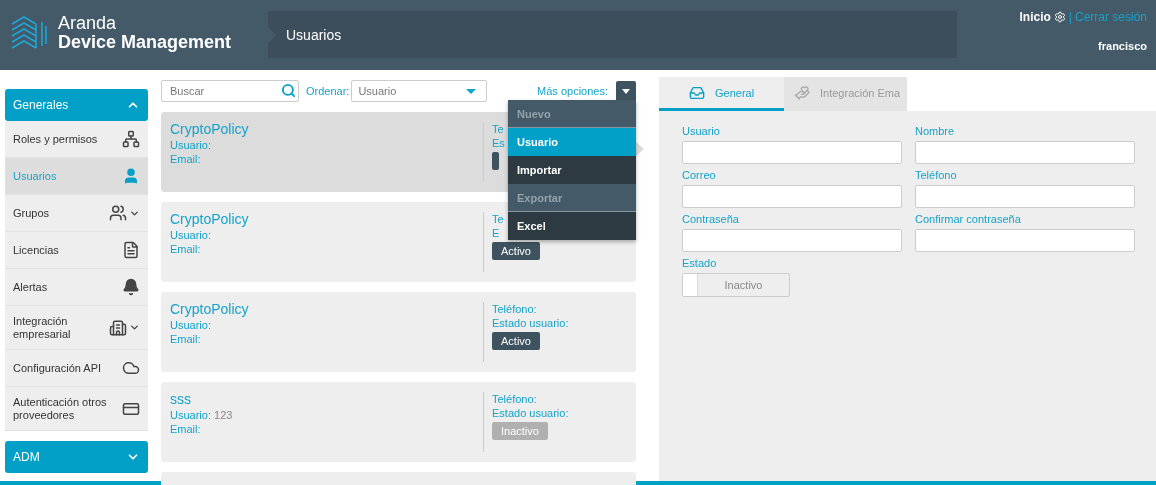  What do you see at coordinates (118, 213) in the screenshot?
I see `group-icon` at bounding box center [118, 213].